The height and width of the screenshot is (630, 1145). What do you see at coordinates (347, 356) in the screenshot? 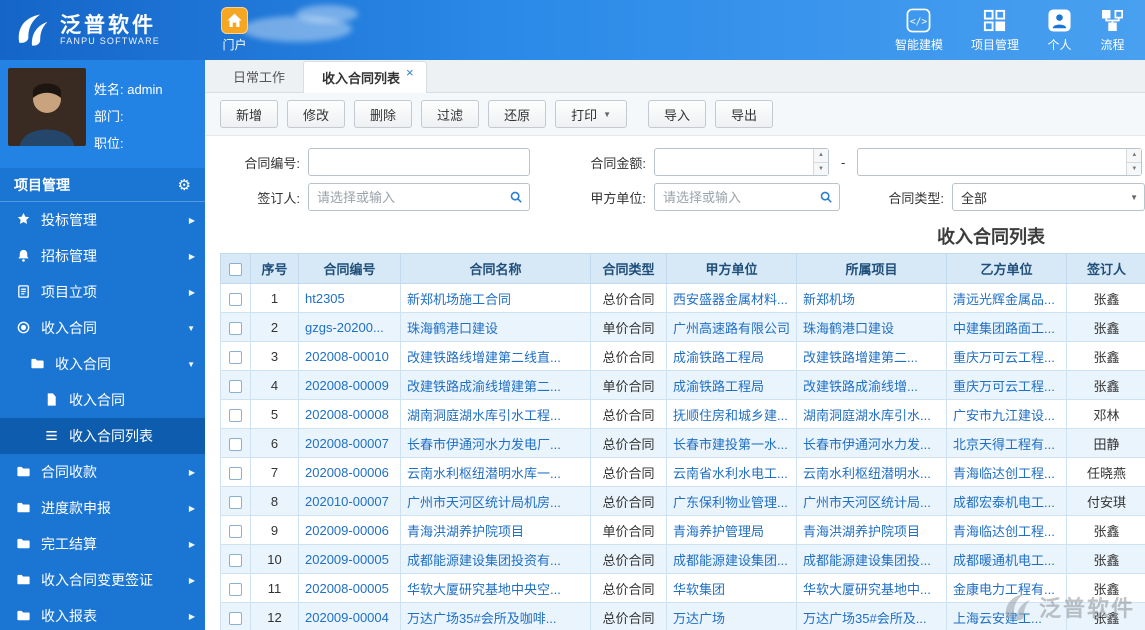
I see `cell-link: 202008-00010` at bounding box center [347, 356].